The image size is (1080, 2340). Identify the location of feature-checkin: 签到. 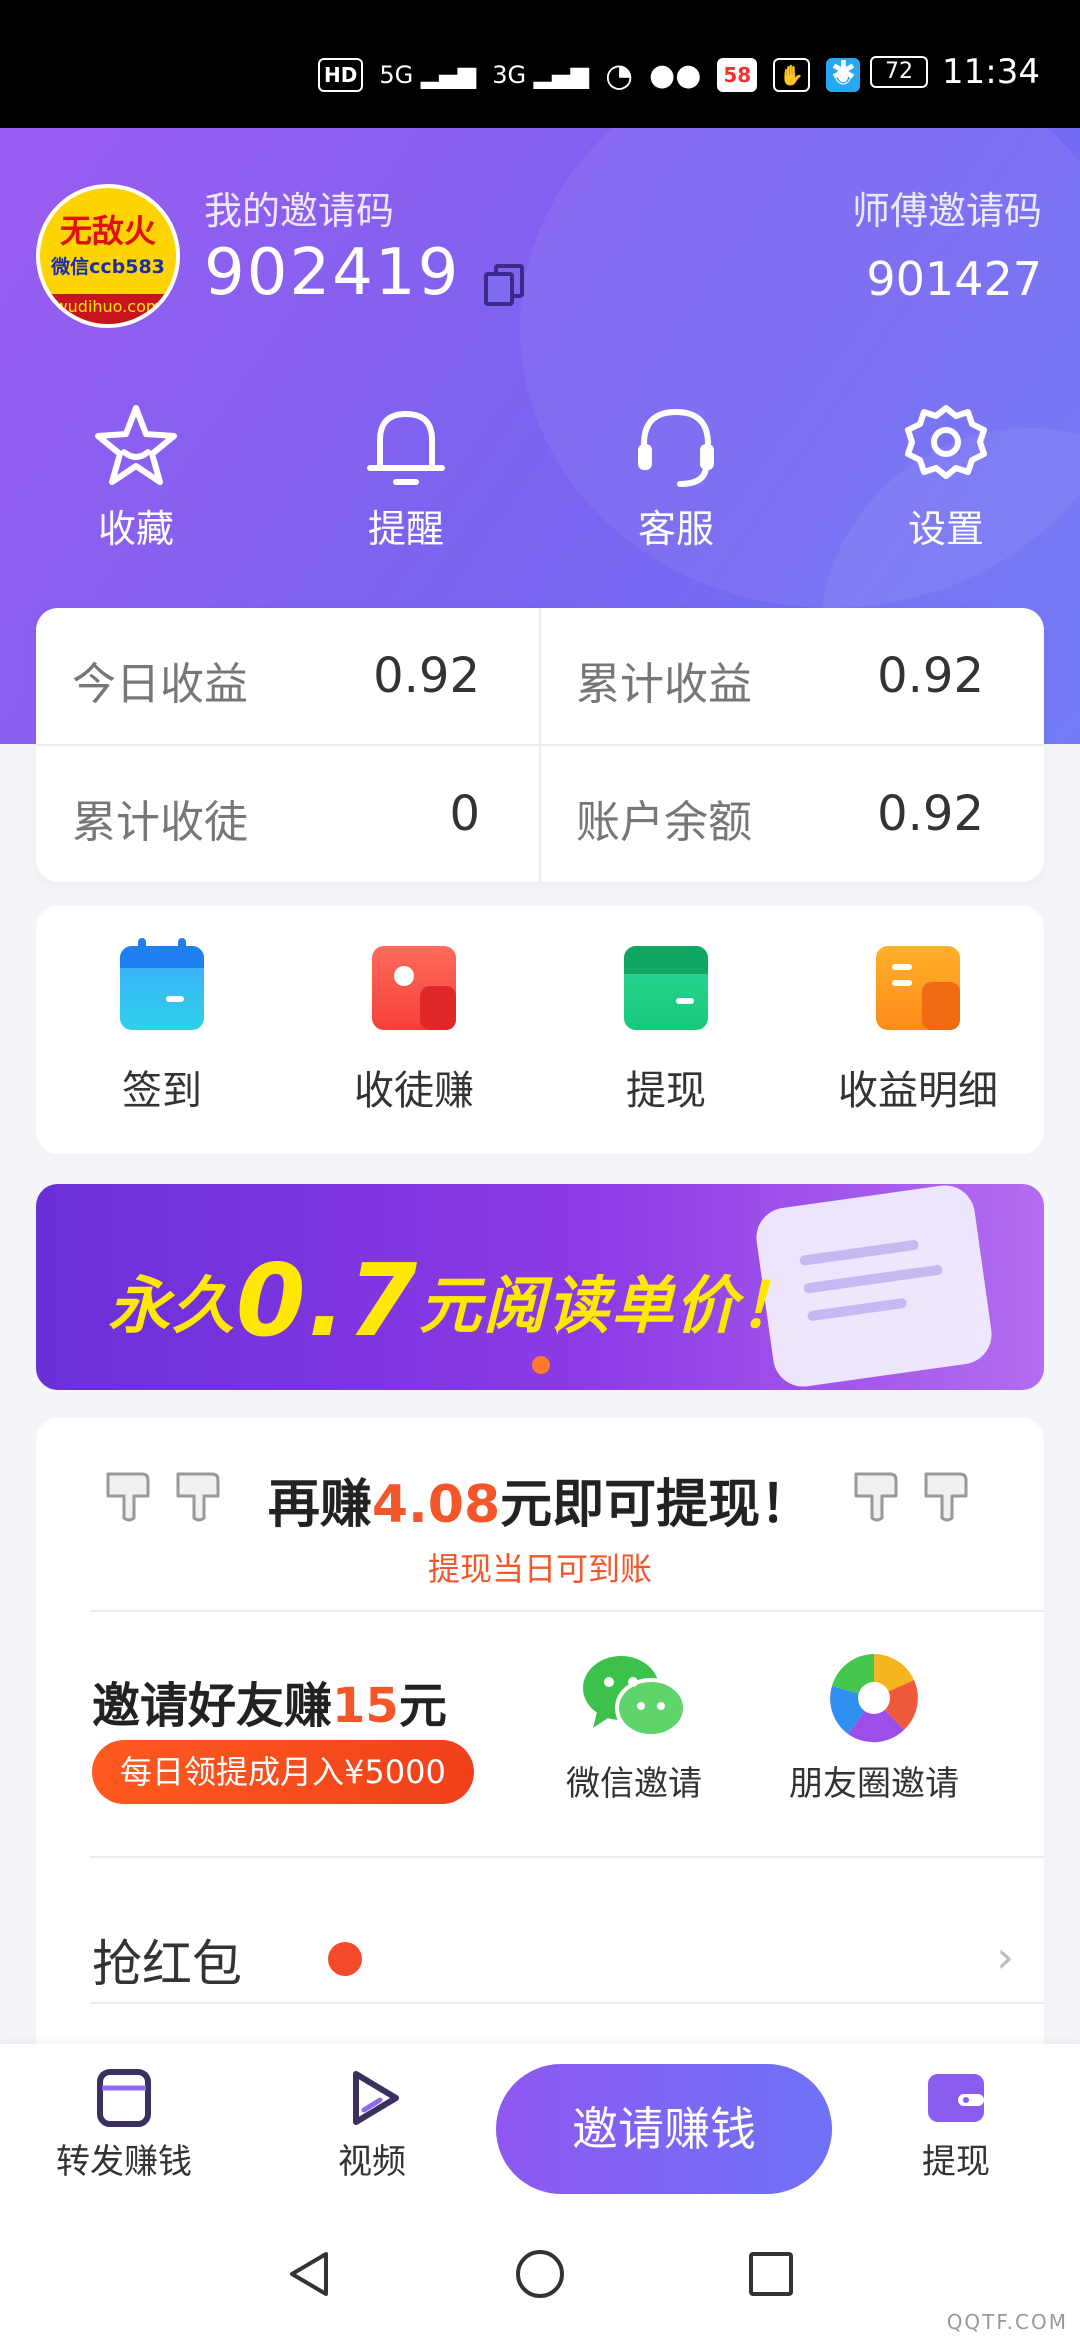
(162, 1027).